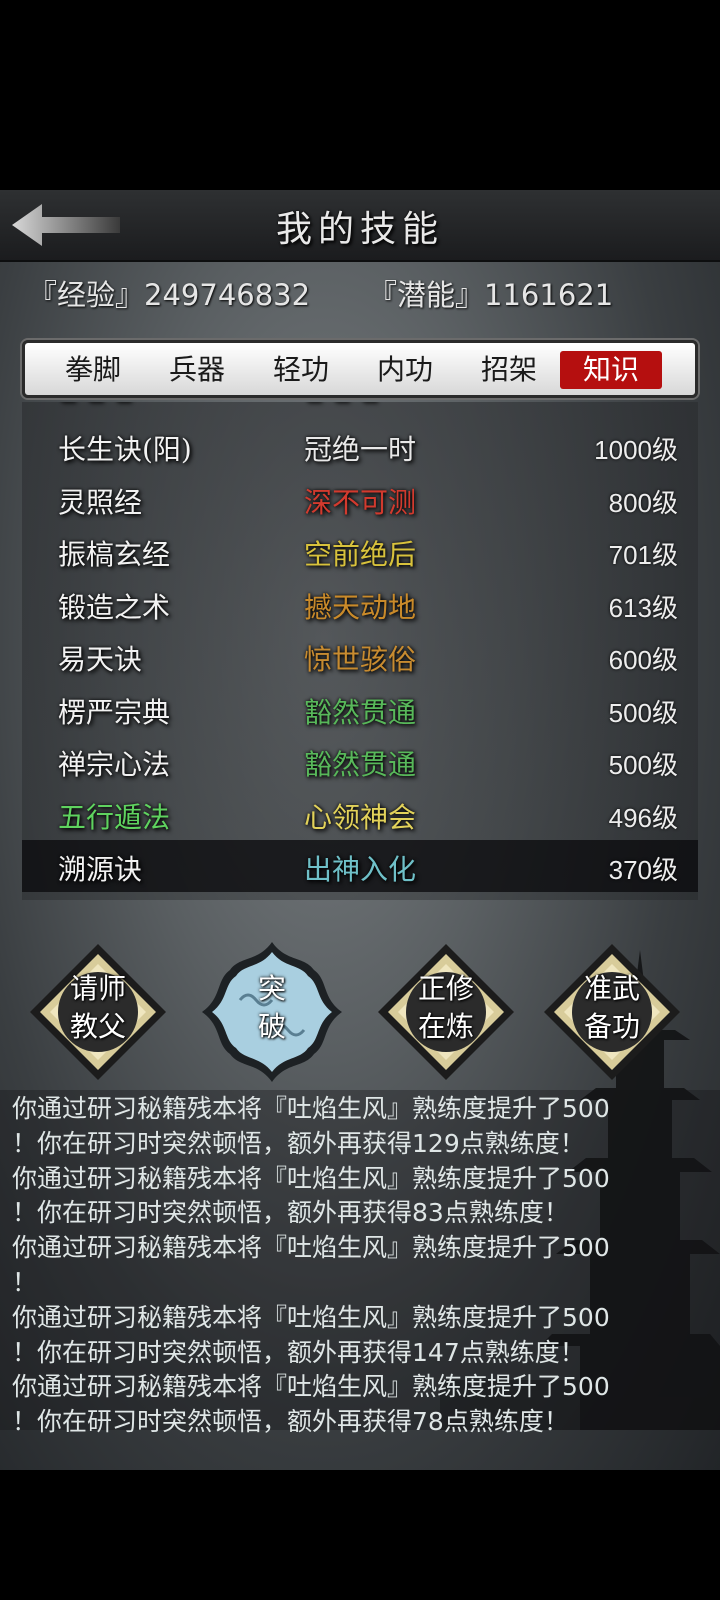 The height and width of the screenshot is (1600, 720). I want to click on prepare-skill-label: 准武 备功, so click(611, 1007).